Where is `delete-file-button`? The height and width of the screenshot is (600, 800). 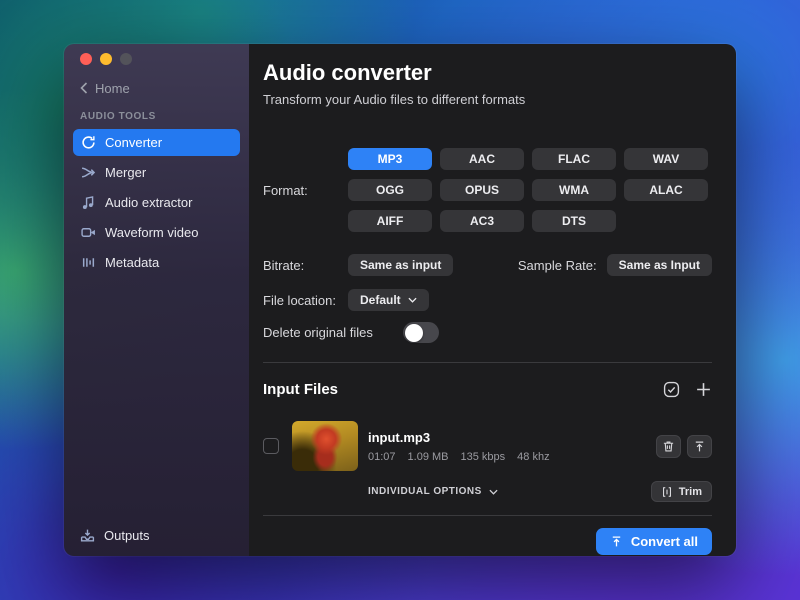 delete-file-button is located at coordinates (668, 446).